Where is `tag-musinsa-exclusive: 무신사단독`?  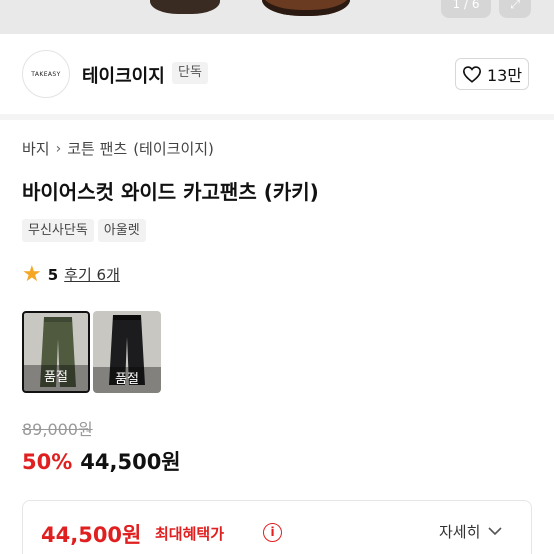 tag-musinsa-exclusive: 무신사단독 is located at coordinates (58, 230).